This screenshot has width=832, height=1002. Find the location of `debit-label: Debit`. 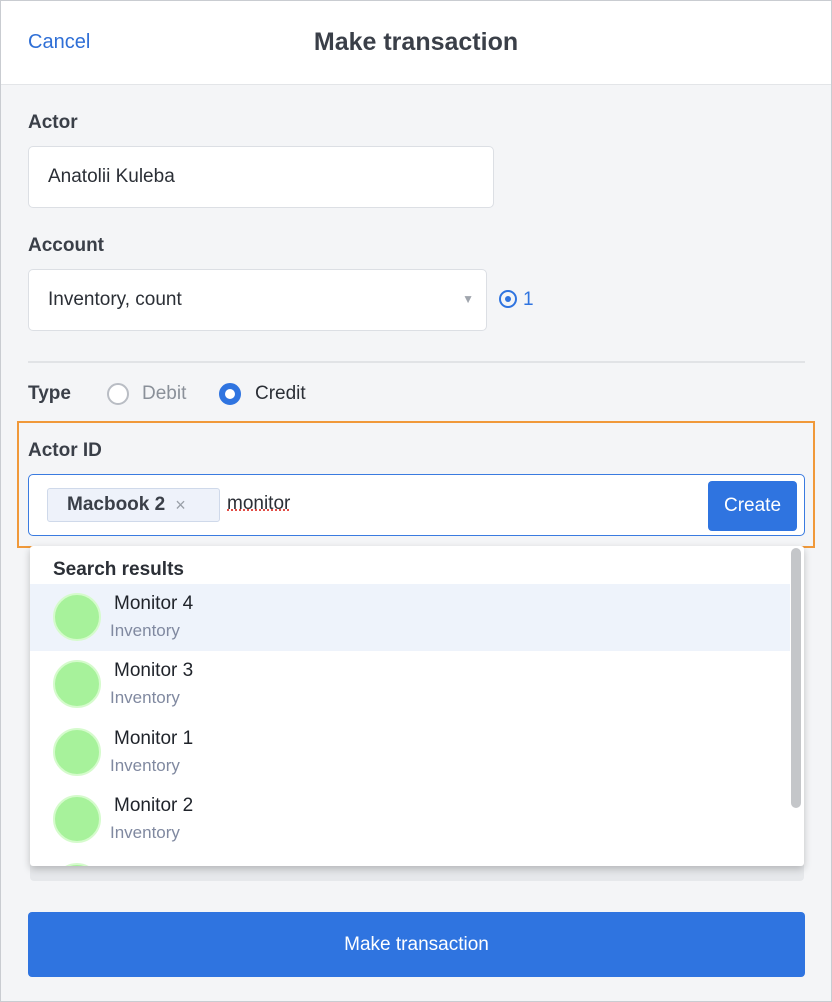

debit-label: Debit is located at coordinates (164, 394).